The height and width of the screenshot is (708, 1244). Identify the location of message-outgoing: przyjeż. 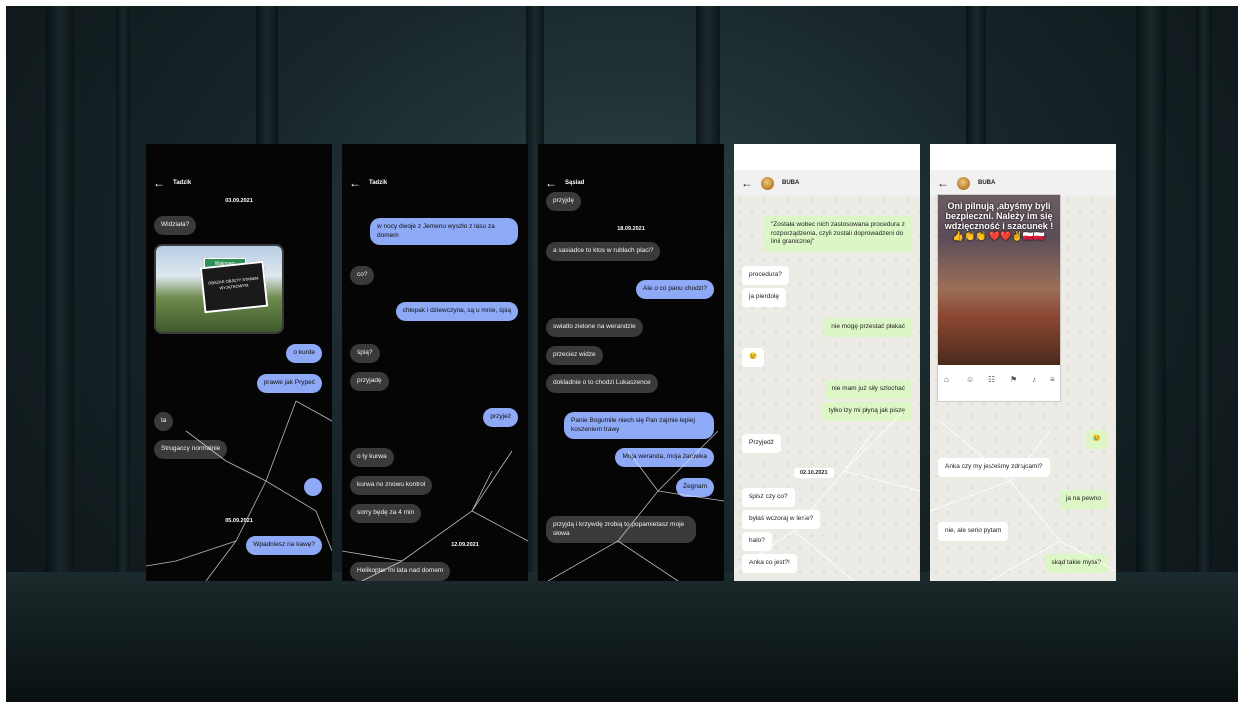
(500, 417).